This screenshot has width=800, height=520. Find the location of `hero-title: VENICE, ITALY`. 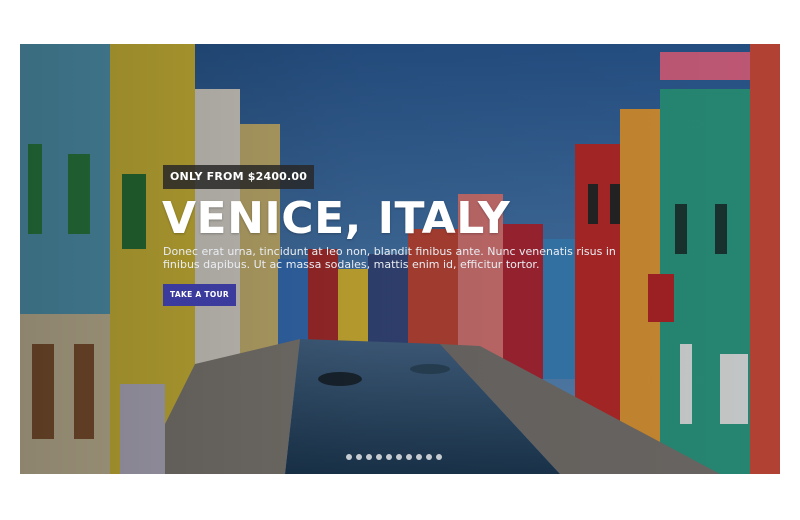

hero-title: VENICE, ITALY is located at coordinates (336, 218).